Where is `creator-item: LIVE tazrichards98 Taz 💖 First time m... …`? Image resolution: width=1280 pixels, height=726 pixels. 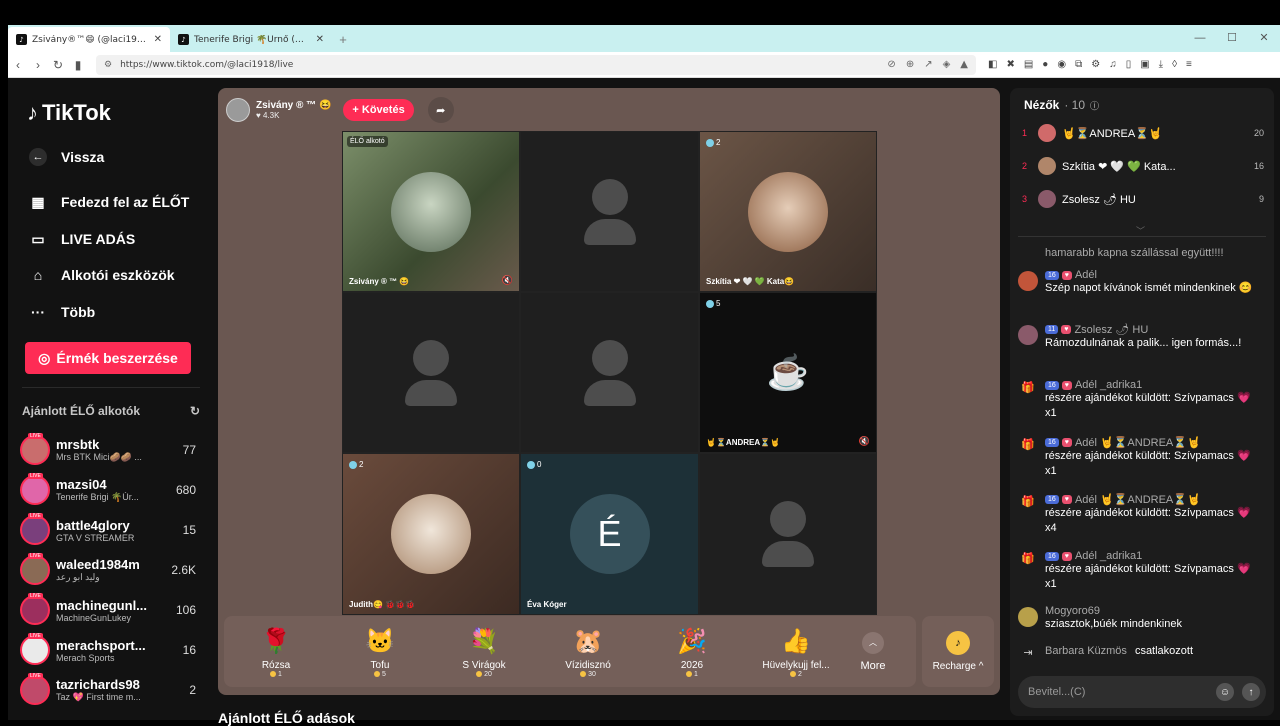
creator-item: LIVE tazrichards98 Taz 💖 First time m... … is located at coordinates (110, 690).